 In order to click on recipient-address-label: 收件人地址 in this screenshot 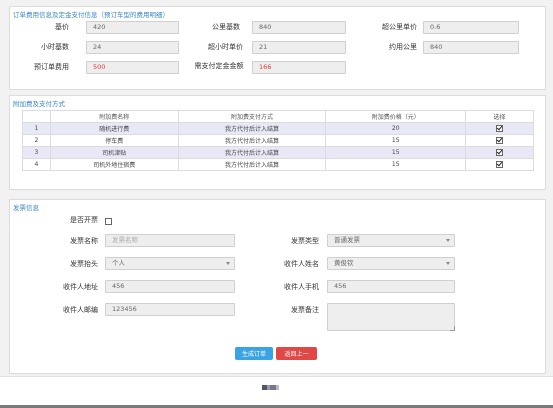, I will do `click(80, 287)`.